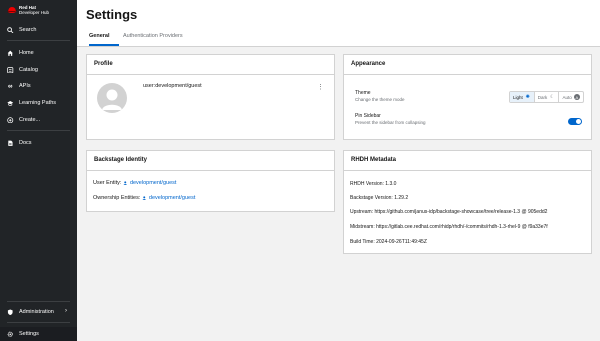 This screenshot has width=600, height=341. Describe the element at coordinates (149, 183) in the screenshot. I see `user-entity-link: development/guest` at that location.